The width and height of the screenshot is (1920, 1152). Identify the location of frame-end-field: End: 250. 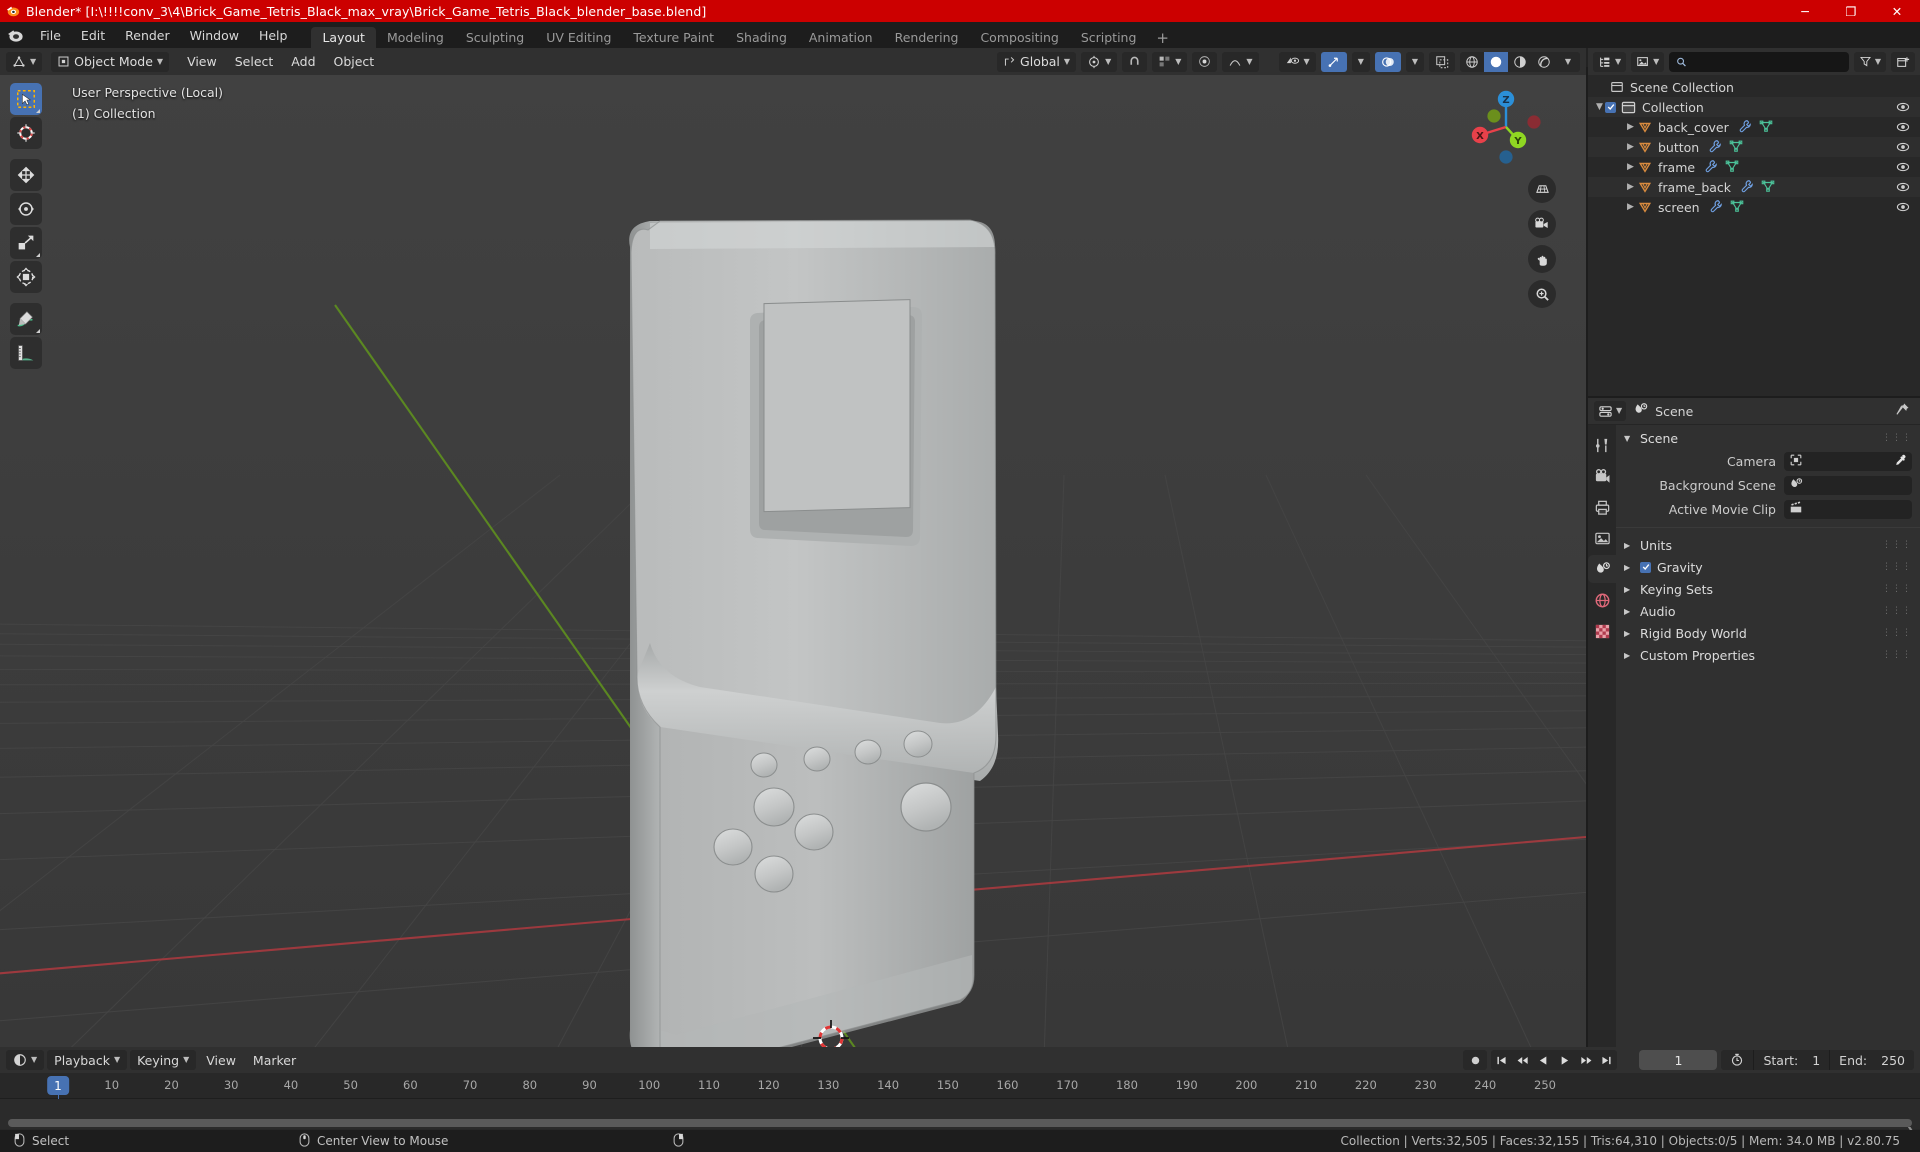
(1872, 1060).